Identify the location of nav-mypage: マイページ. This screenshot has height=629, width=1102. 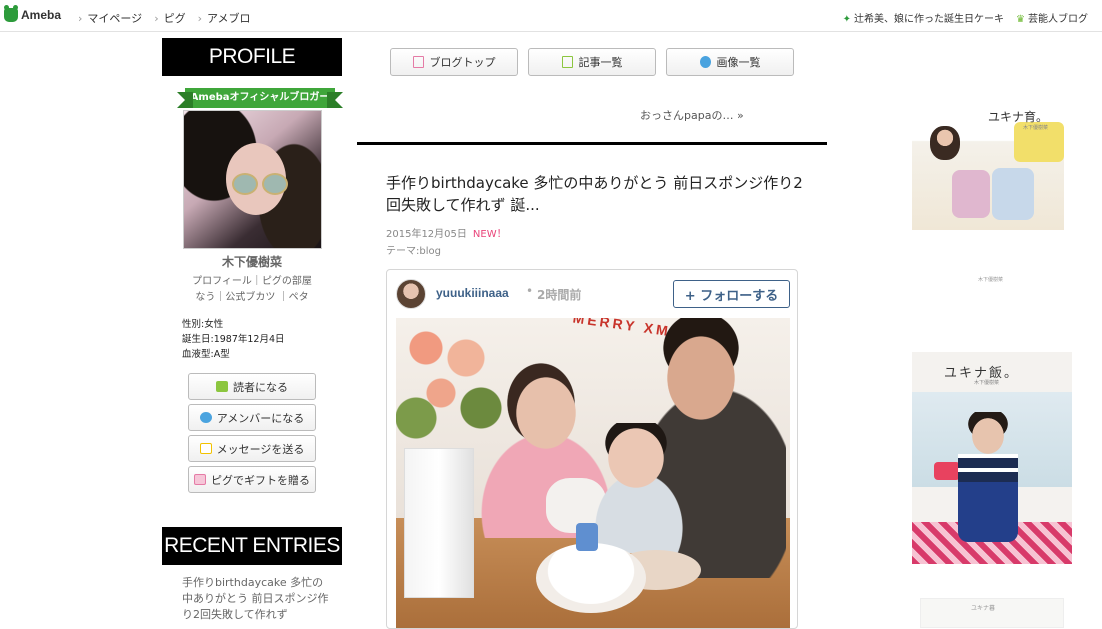
(110, 18).